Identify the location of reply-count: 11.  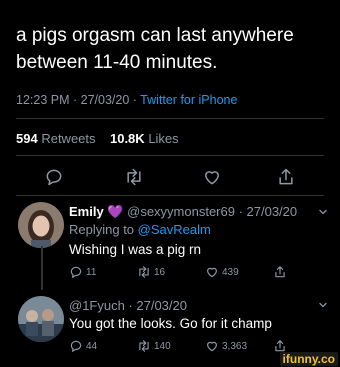
(91, 272).